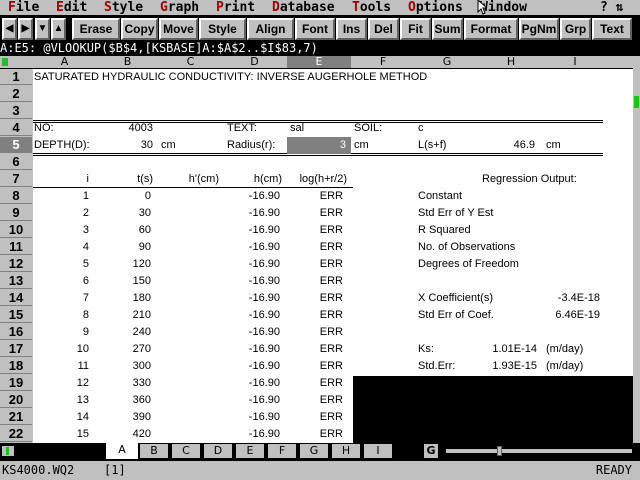  What do you see at coordinates (447, 62) in the screenshot?
I see `column-header-g: G` at bounding box center [447, 62].